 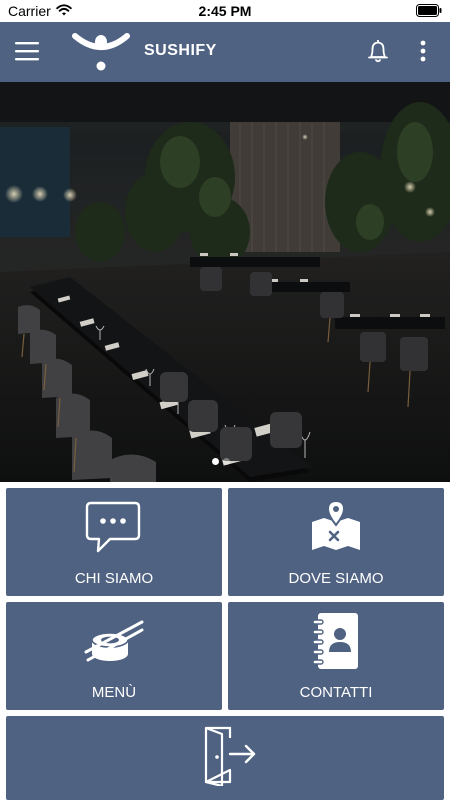 What do you see at coordinates (27, 51) in the screenshot?
I see `menu-icon` at bounding box center [27, 51].